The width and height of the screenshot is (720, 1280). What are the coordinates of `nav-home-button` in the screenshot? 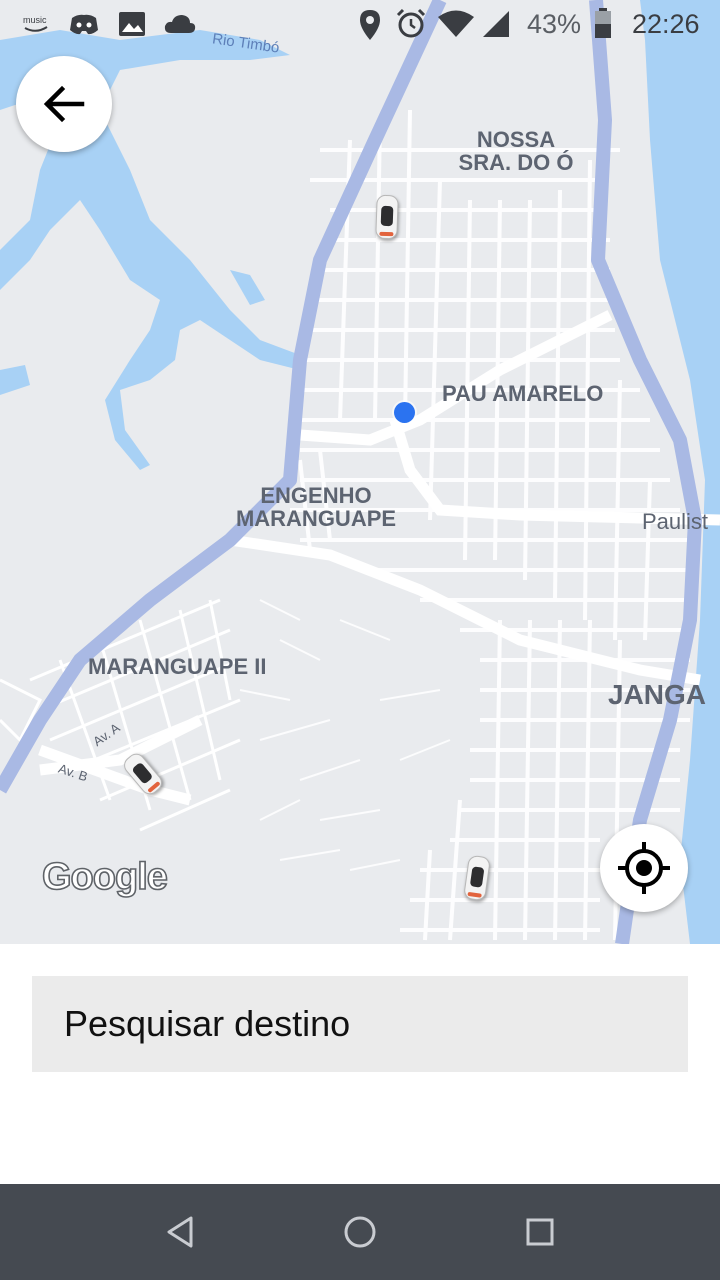 It's located at (360, 1232).